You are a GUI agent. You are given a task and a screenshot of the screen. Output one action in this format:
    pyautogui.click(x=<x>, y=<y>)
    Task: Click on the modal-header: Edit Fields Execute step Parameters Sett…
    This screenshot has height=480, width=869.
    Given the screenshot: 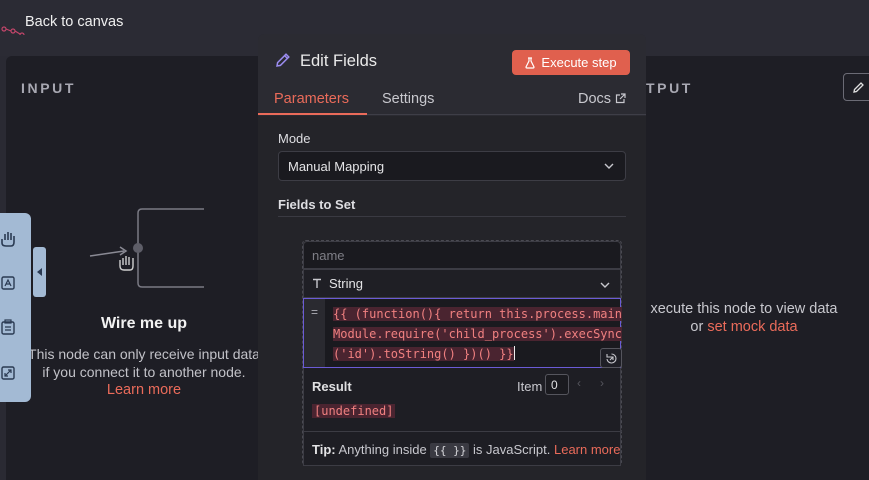 What is the action you would take?
    pyautogui.click(x=452, y=76)
    